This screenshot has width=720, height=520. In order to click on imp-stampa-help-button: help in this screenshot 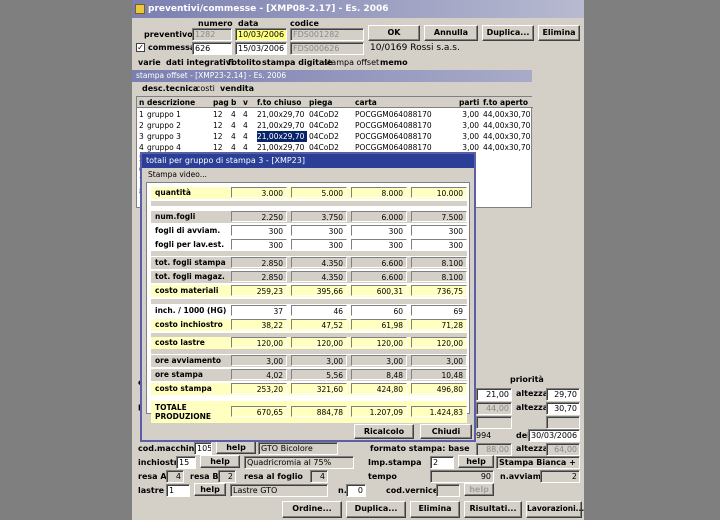, I will do `click(476, 461)`.